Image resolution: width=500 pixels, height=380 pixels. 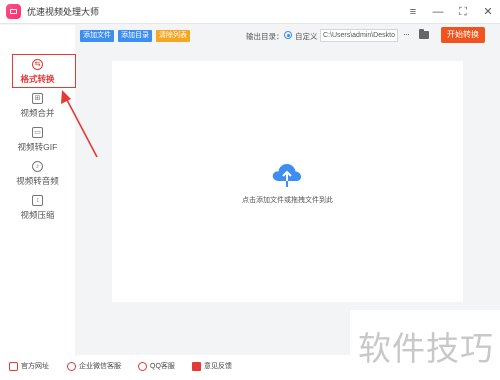 I want to click on title-bar: 优速视频处理大师 ≡ — ⛶ ✕, so click(x=250, y=12).